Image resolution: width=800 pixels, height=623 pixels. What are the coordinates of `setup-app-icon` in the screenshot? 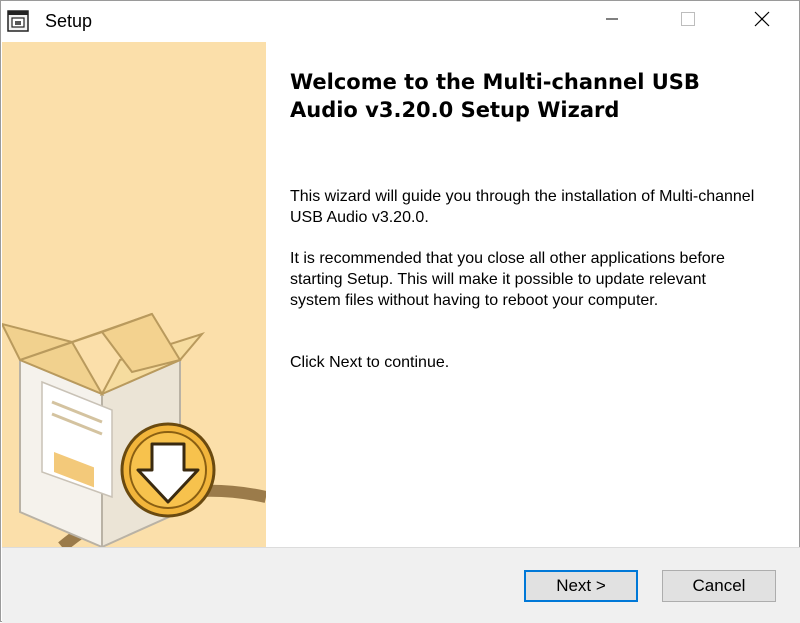 It's located at (18, 21).